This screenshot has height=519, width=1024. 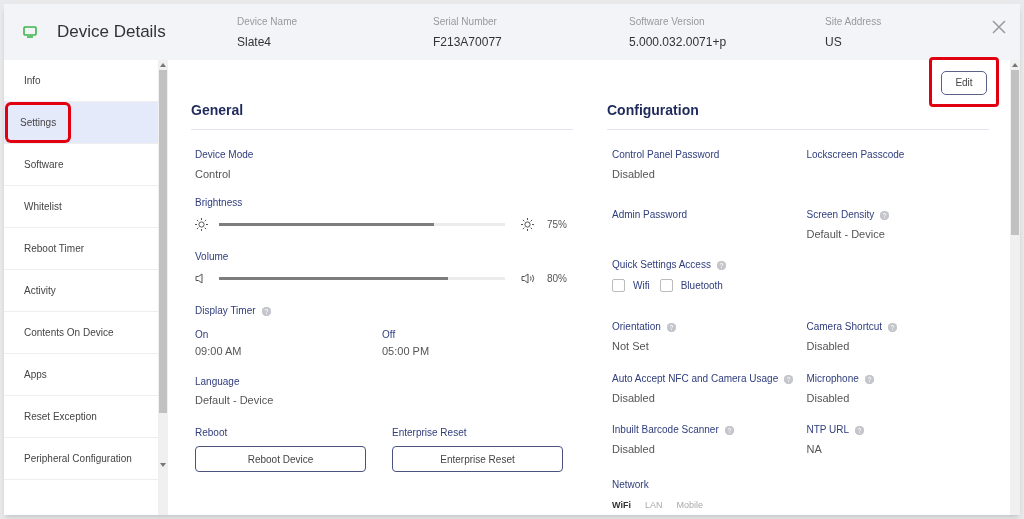 I want to click on sidebar-item: Activity, so click(x=81, y=291).